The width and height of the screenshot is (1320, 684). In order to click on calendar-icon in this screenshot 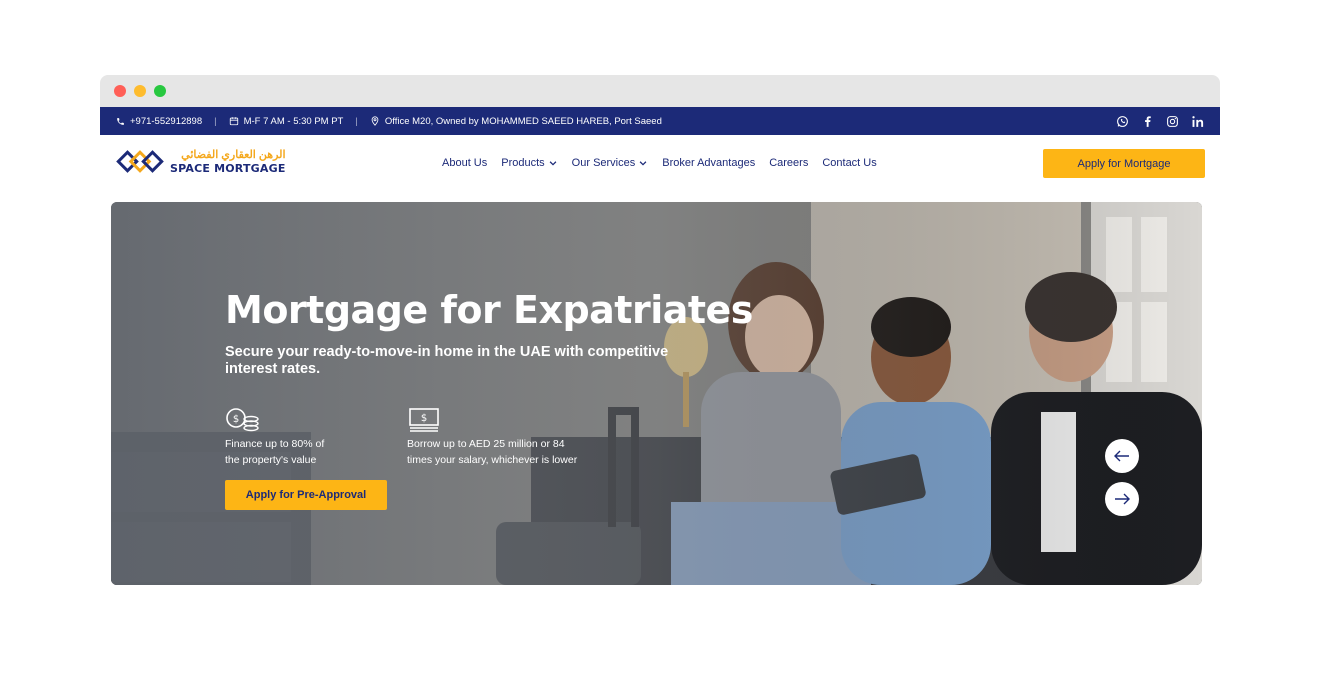, I will do `click(233, 121)`.